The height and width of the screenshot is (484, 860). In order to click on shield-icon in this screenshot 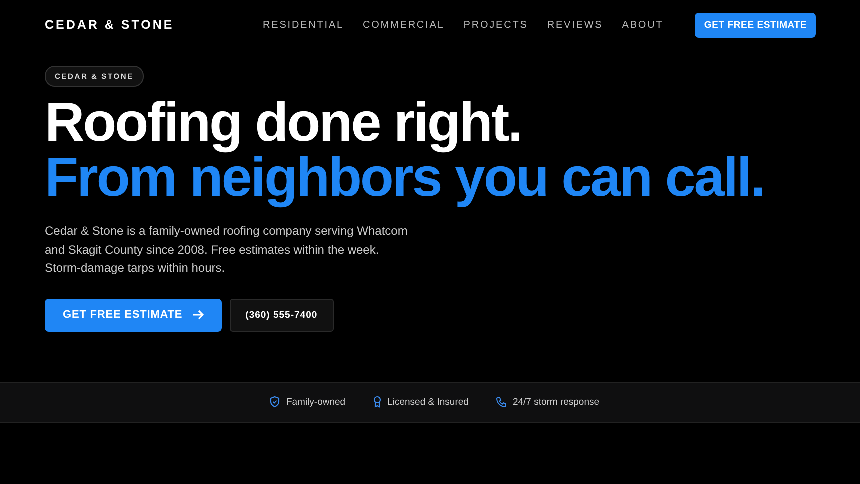, I will do `click(275, 402)`.